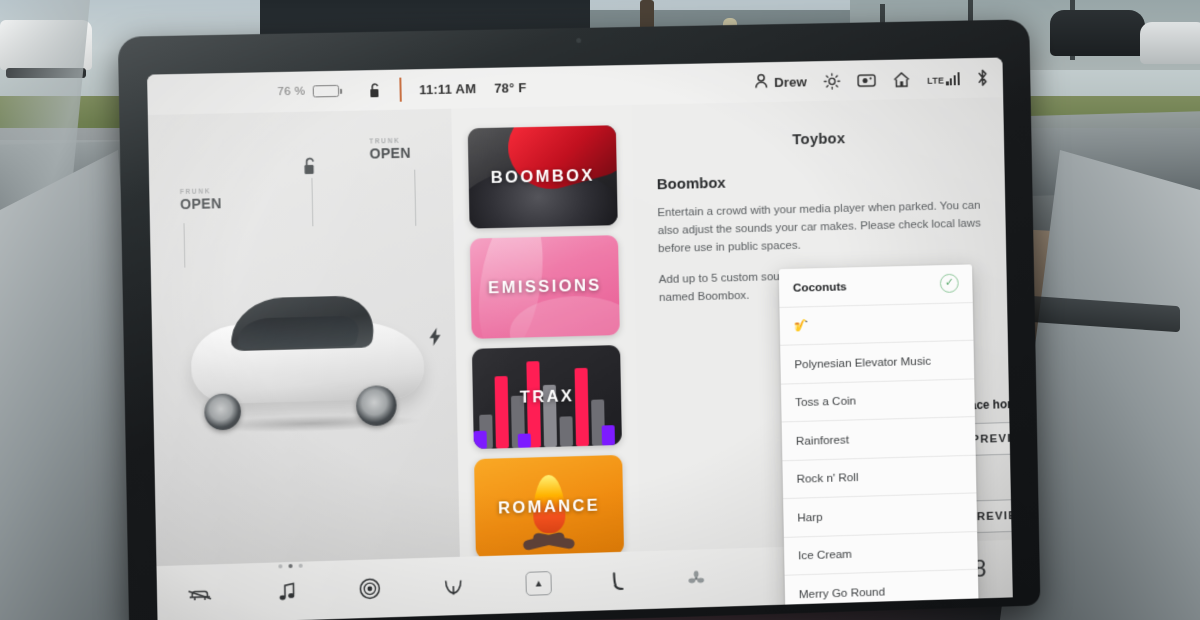 Image resolution: width=1200 pixels, height=620 pixels. I want to click on wiper-icon, so click(453, 586).